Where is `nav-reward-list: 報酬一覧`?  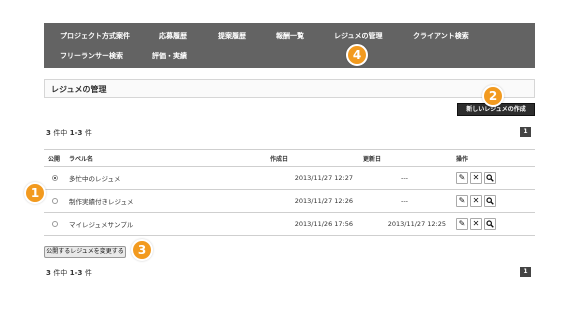 nav-reward-list: 報酬一覧 is located at coordinates (290, 36).